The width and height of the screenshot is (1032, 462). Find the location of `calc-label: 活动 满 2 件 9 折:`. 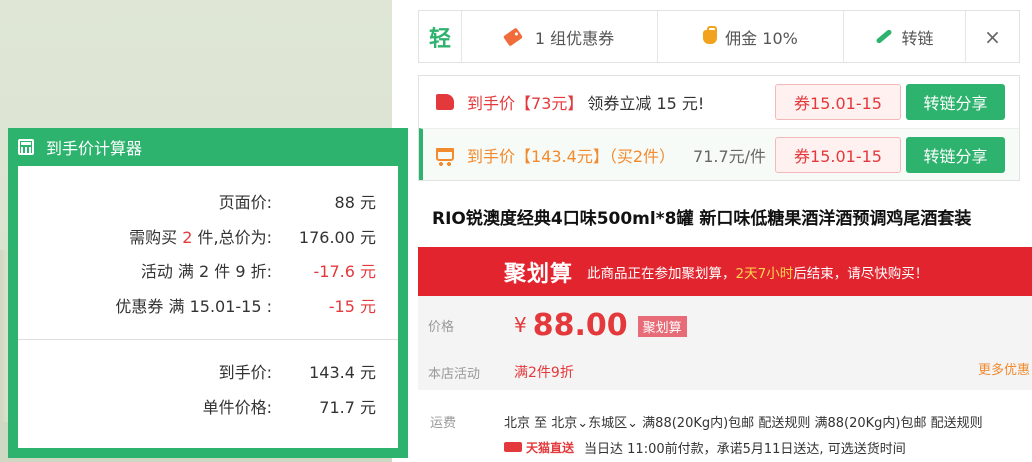

calc-label: 活动 满 2 件 9 折: is located at coordinates (206, 272).